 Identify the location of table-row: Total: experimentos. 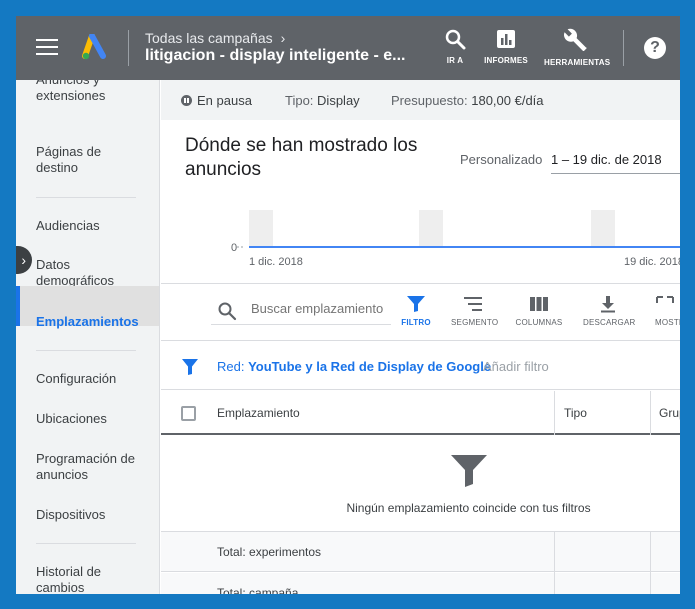
(420, 552).